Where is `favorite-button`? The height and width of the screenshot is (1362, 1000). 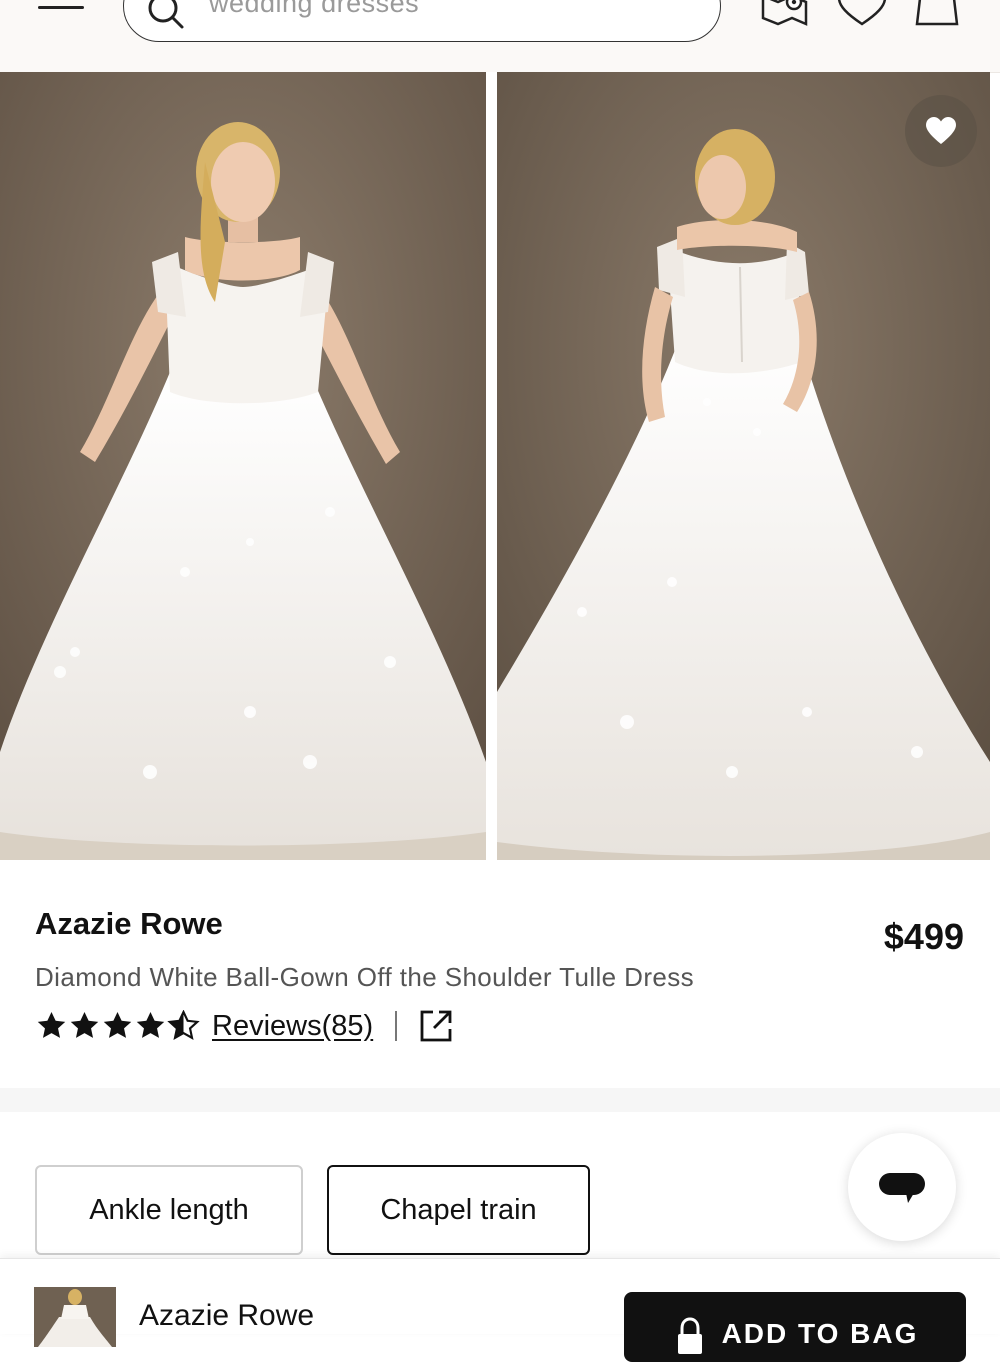
favorite-button is located at coordinates (941, 131).